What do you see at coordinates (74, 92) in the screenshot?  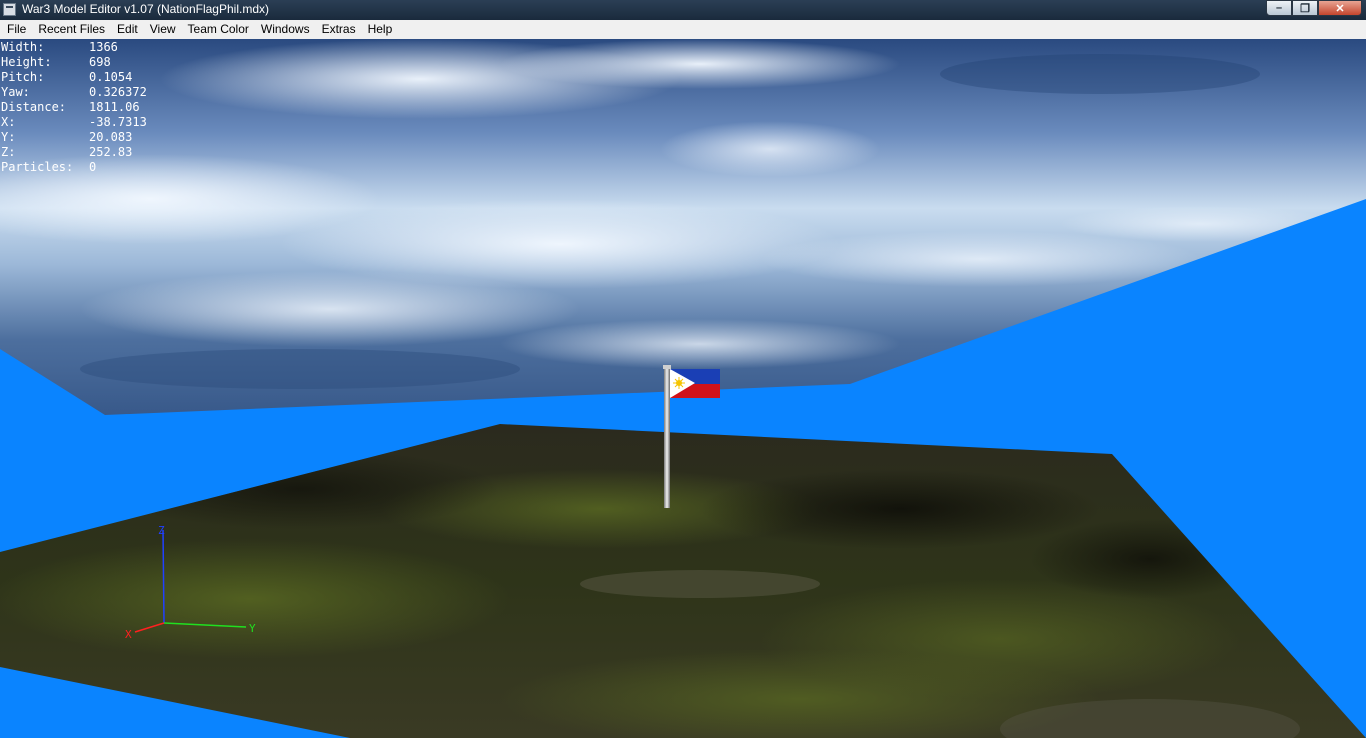 I see `stat-yaw: Yaw: 0.326372` at bounding box center [74, 92].